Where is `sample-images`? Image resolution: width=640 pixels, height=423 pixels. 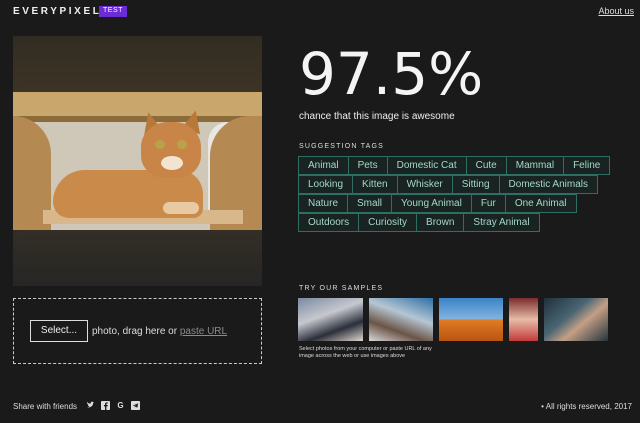 sample-images is located at coordinates (456, 319).